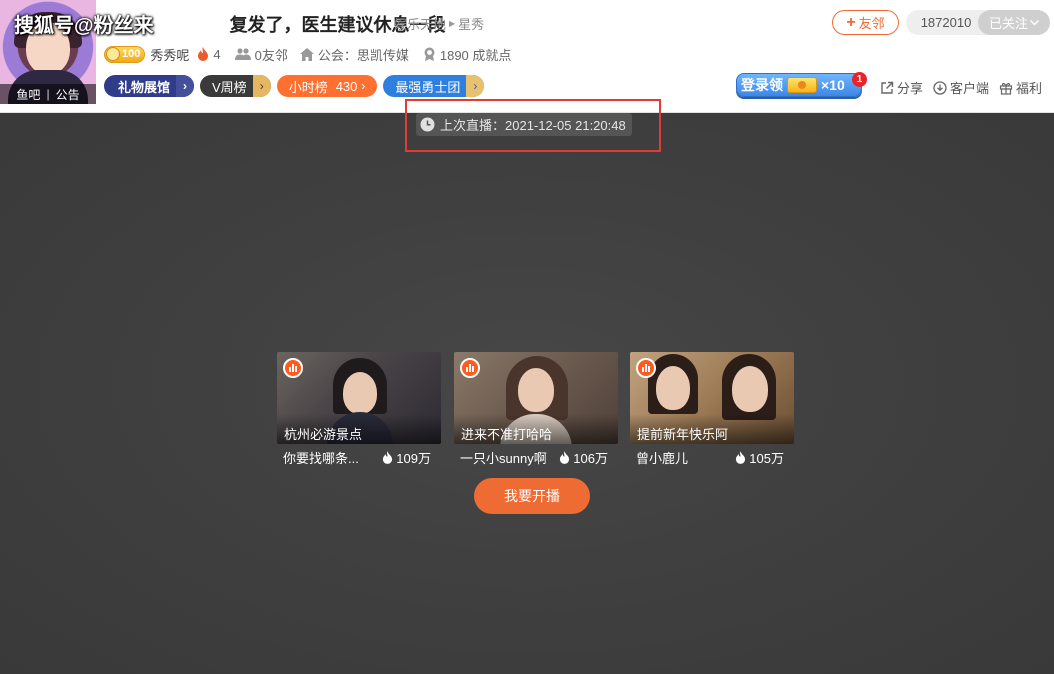 This screenshot has width=1054, height=674. I want to click on add-friend-label: 友邻, so click(871, 23).